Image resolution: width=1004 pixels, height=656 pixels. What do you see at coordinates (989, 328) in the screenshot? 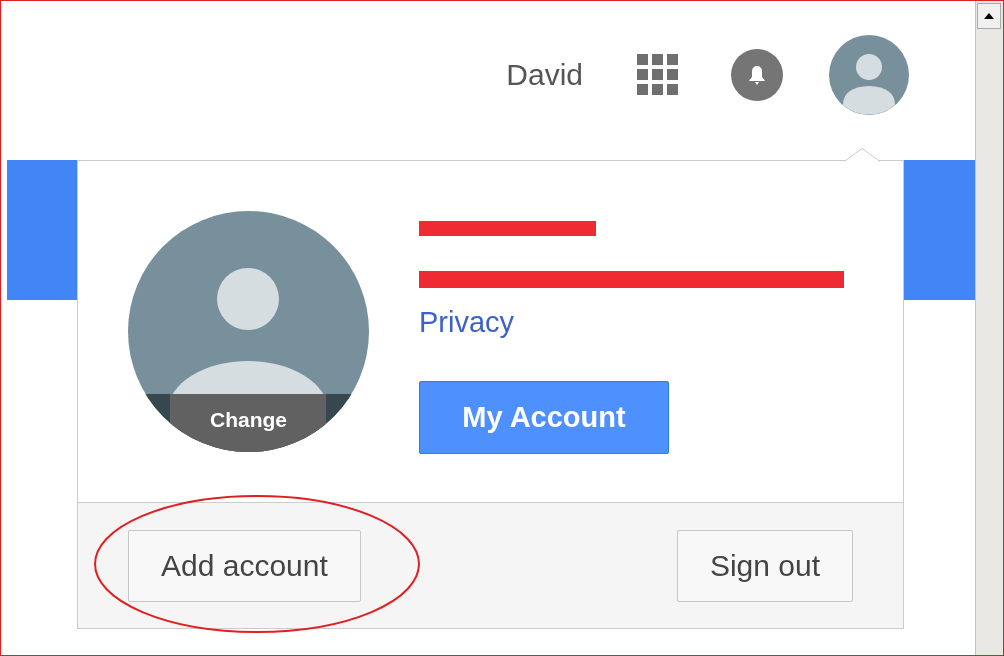
I see `scrollbar` at bounding box center [989, 328].